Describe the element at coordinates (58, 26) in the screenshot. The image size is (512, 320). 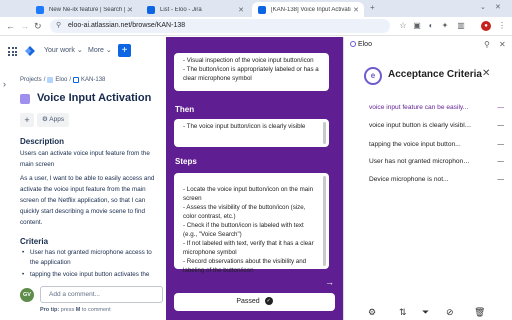
I see `site-info-icon: ⚲` at that location.